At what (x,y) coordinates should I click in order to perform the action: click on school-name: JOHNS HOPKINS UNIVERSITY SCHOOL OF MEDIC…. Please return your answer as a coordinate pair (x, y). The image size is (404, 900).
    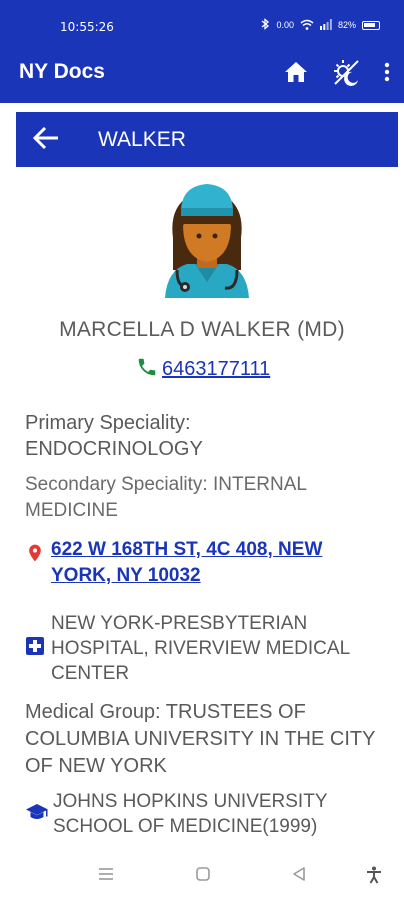
    Looking at the image, I should click on (190, 814).